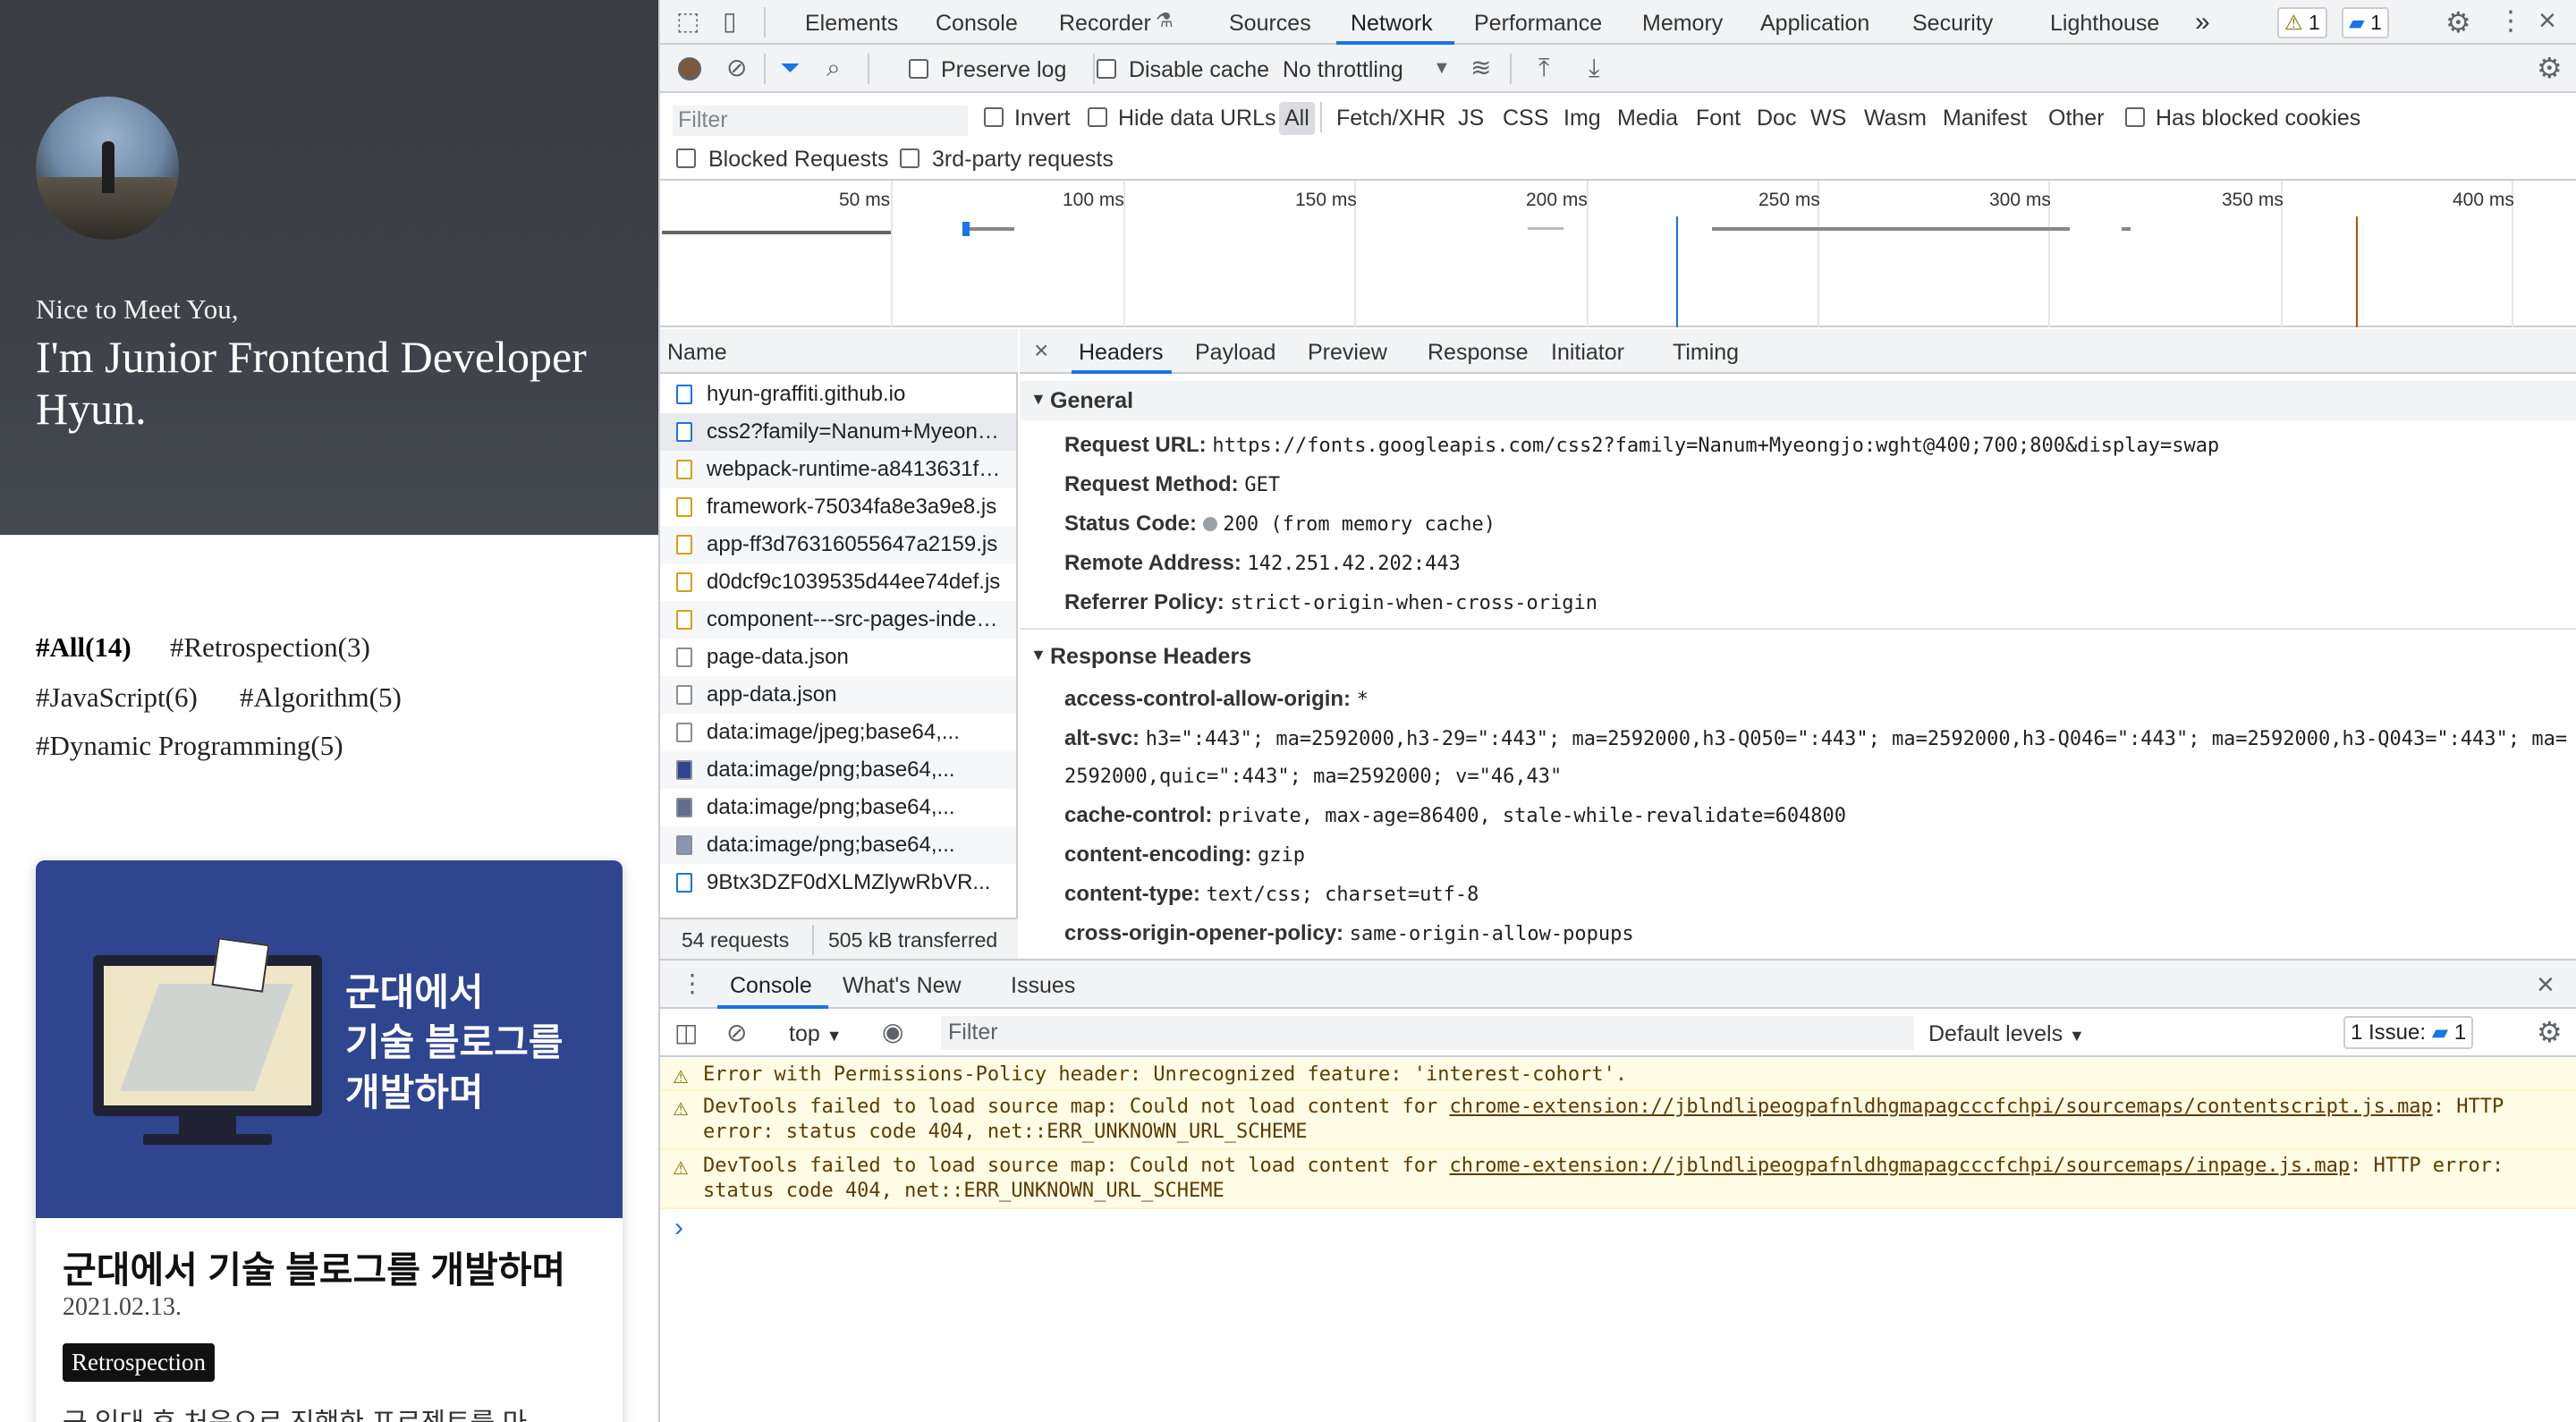 The image size is (2576, 1422). I want to click on tab-recorder: Recorder, so click(1105, 24).